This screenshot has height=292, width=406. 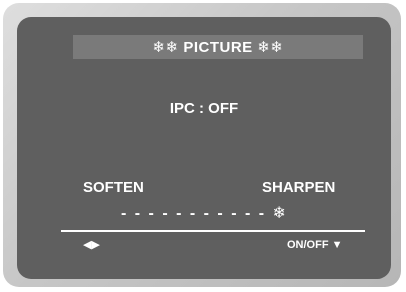 What do you see at coordinates (91, 245) in the screenshot?
I see `left-right-arrow-icon: ◀▶` at bounding box center [91, 245].